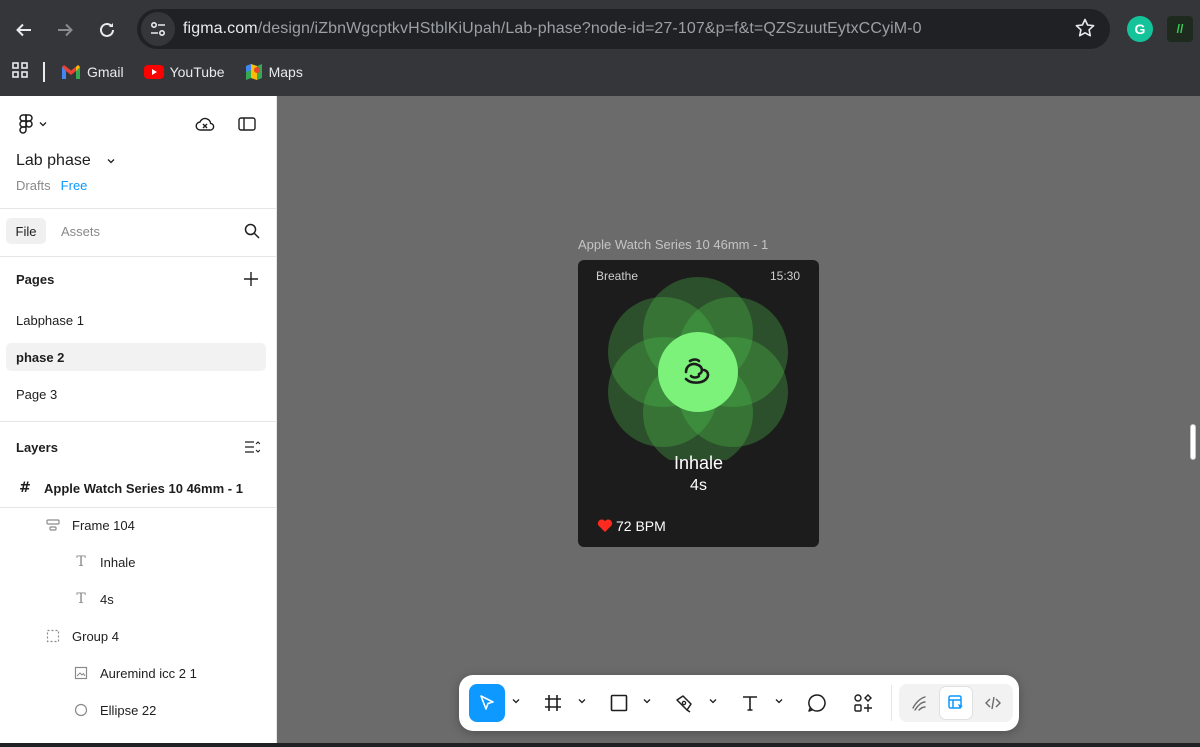  I want to click on watch-heart-rate: 72 BPM, so click(641, 526).